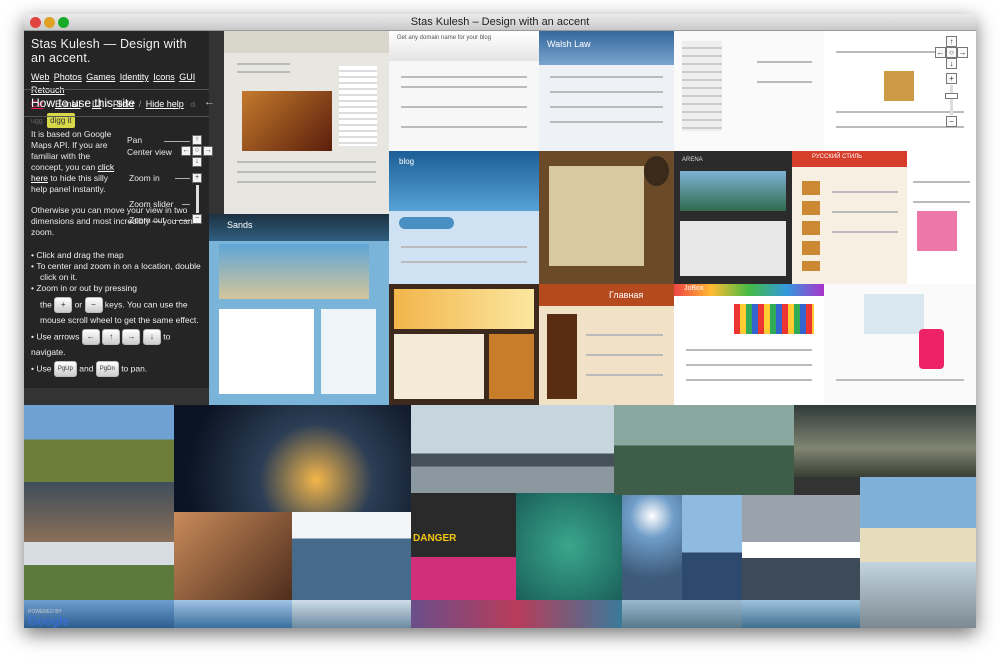 This screenshot has height=662, width=1000. I want to click on plus-key-icon: +, so click(63, 305).